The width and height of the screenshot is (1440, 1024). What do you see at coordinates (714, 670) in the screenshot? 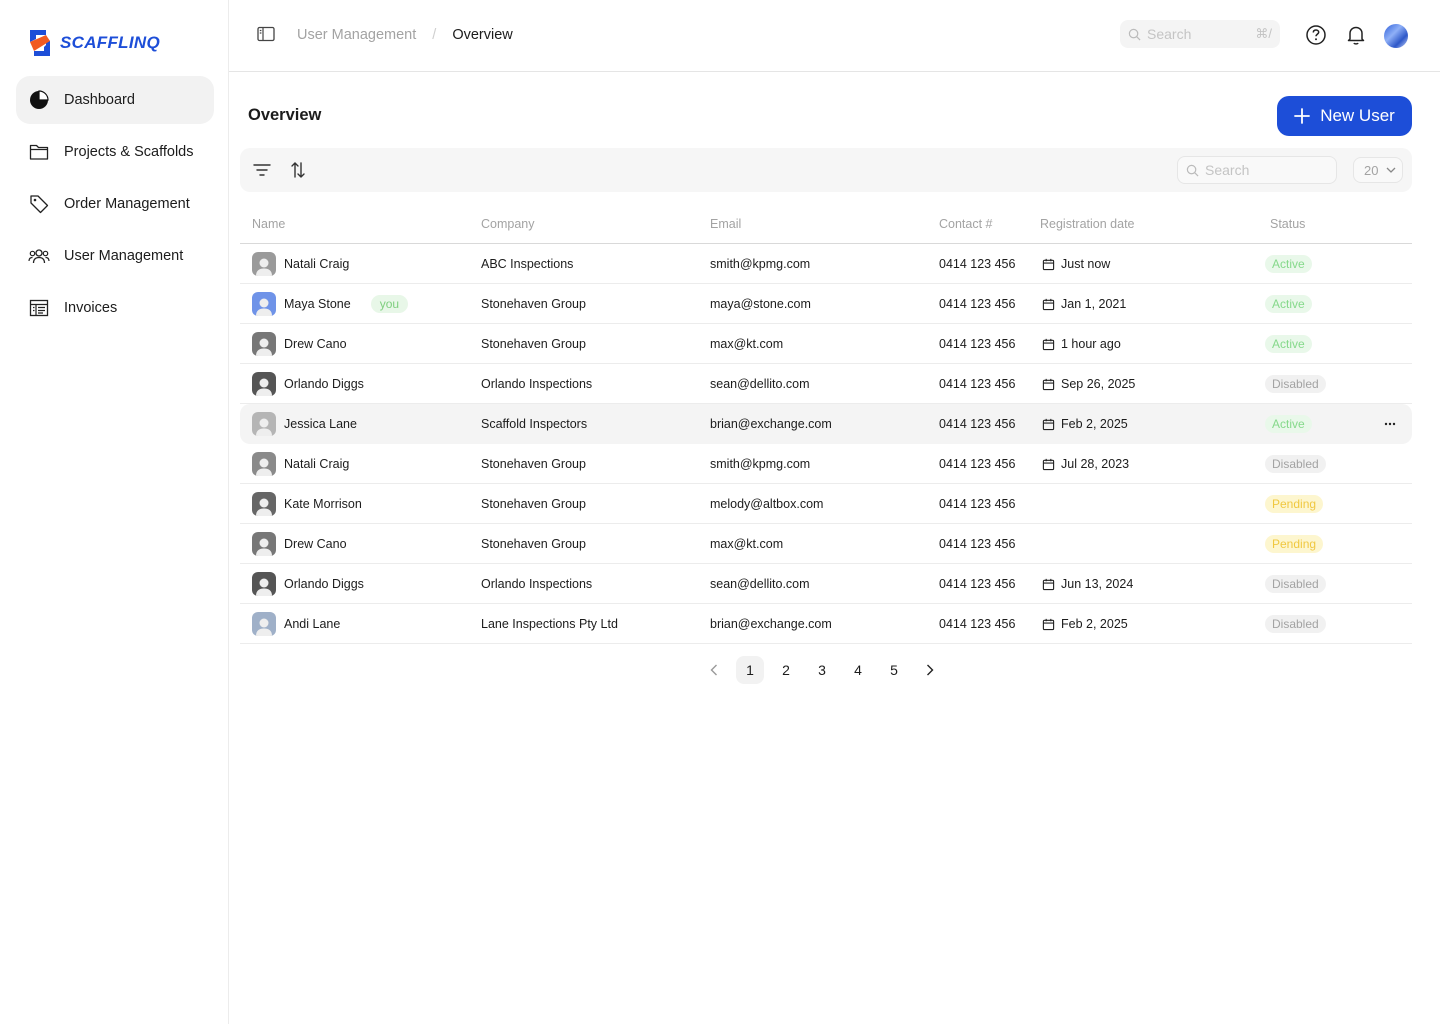
I see `prev-page-button` at bounding box center [714, 670].